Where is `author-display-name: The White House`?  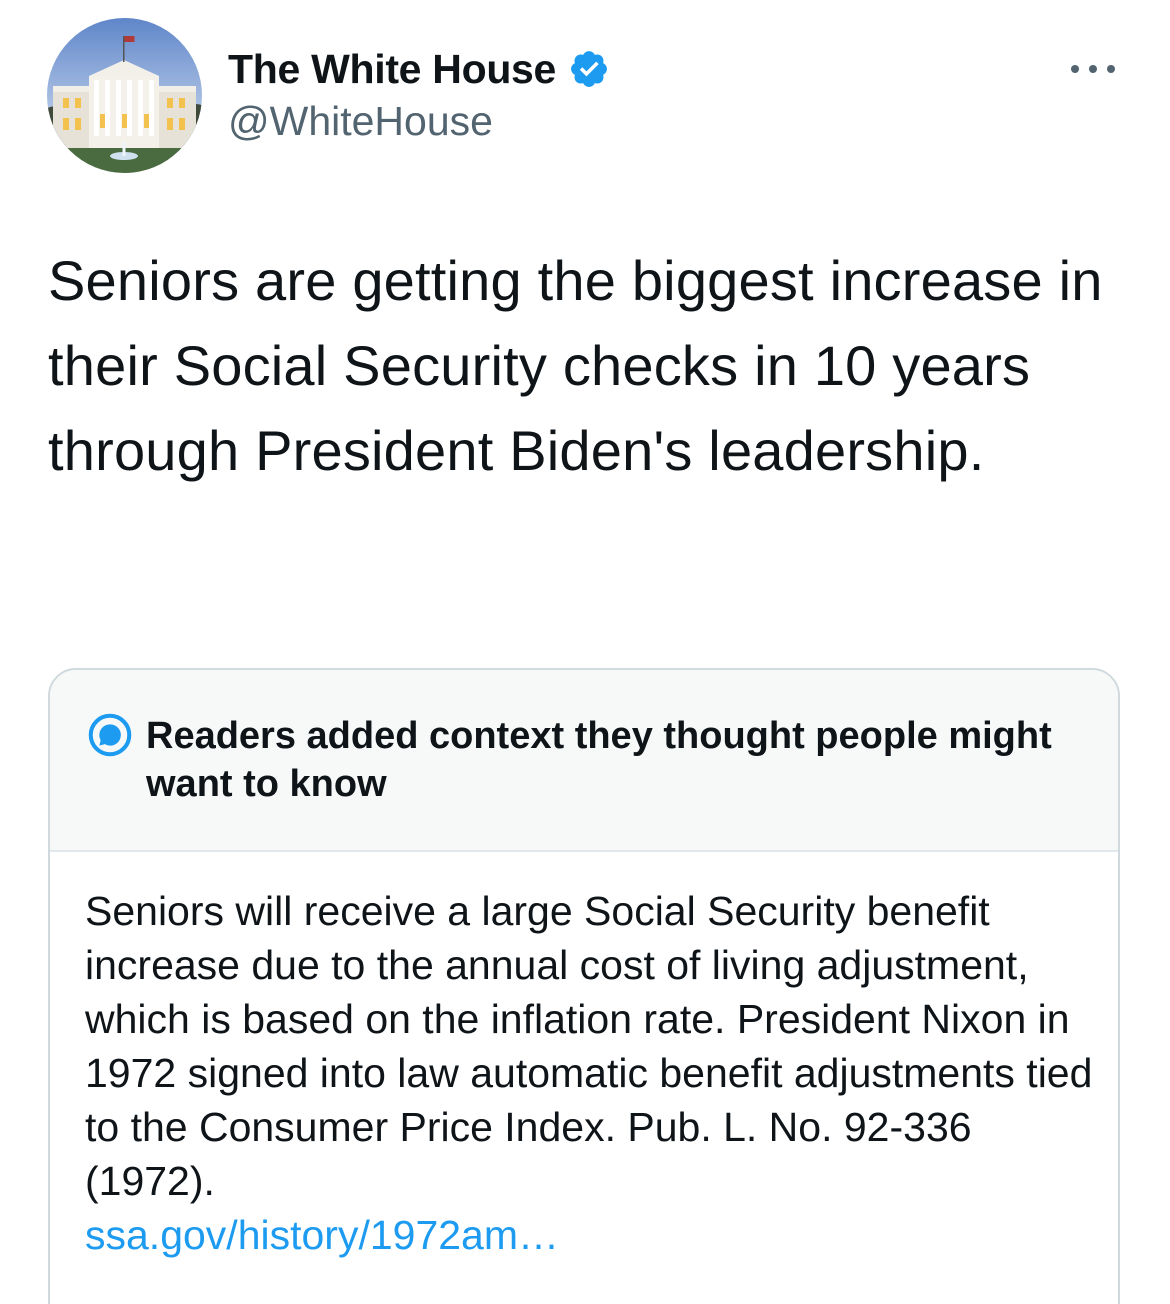 author-display-name: The White House is located at coordinates (392, 69).